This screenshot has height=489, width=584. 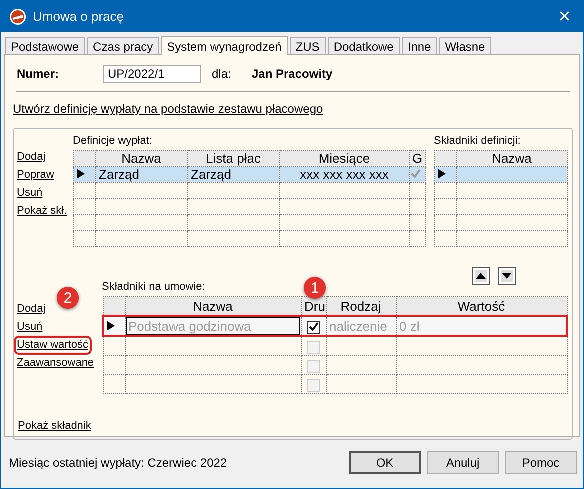 I want to click on tab: ZUS, so click(x=308, y=45).